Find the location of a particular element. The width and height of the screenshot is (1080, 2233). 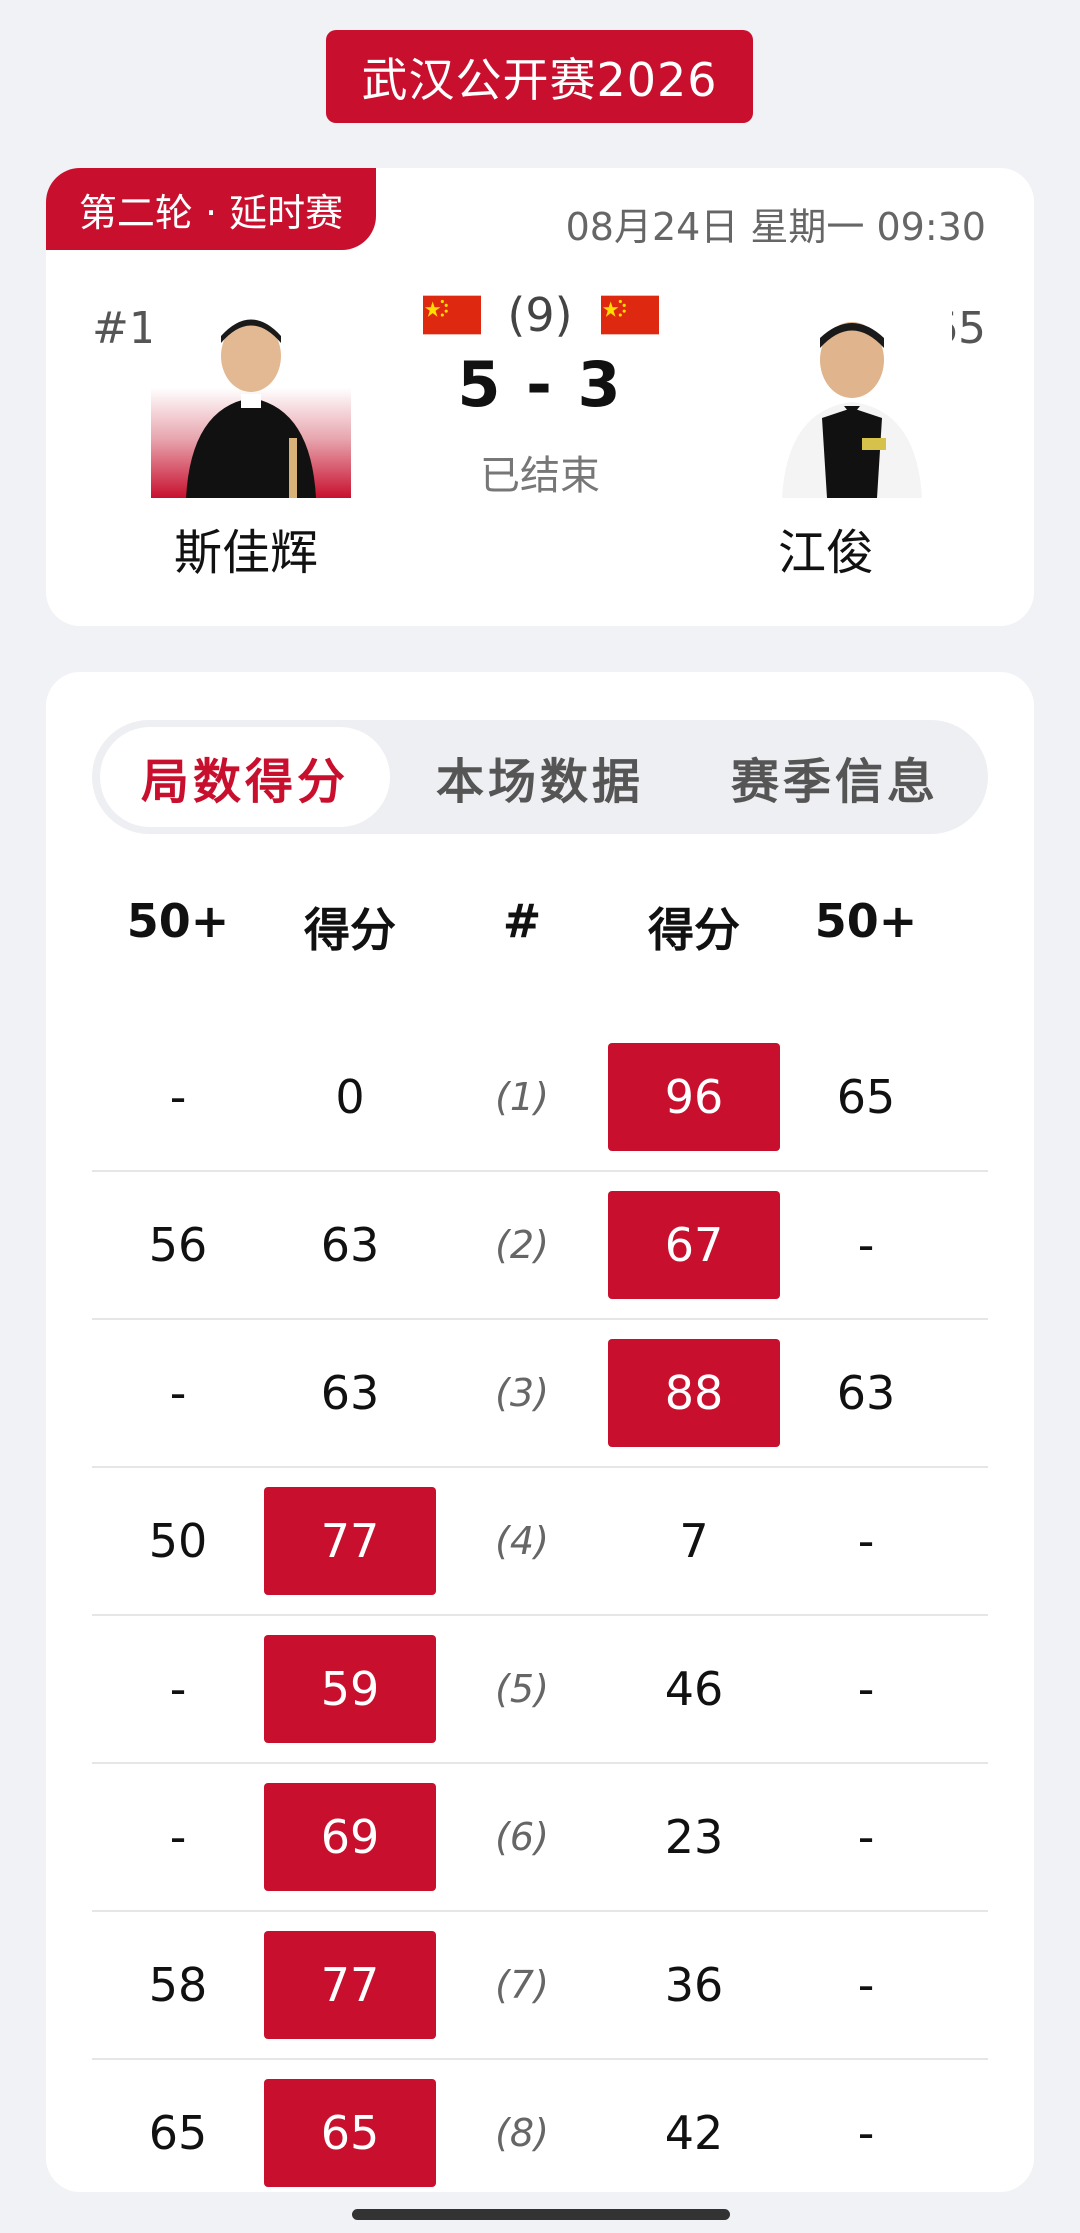

tab-season-info: 赛季信息 is located at coordinates (835, 777).